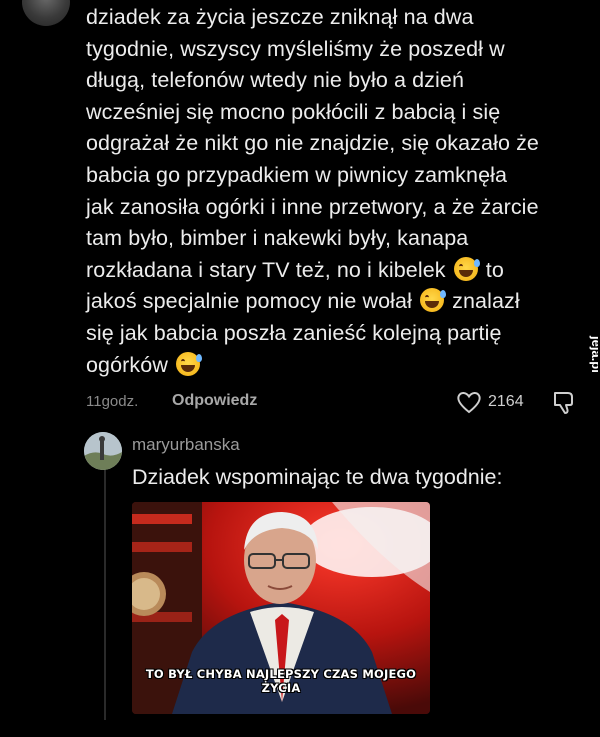 This screenshot has width=600, height=737. What do you see at coordinates (297, 174) in the screenshot?
I see `comment-line: babcia go przypadkiem w piwnicy zamknęła` at bounding box center [297, 174].